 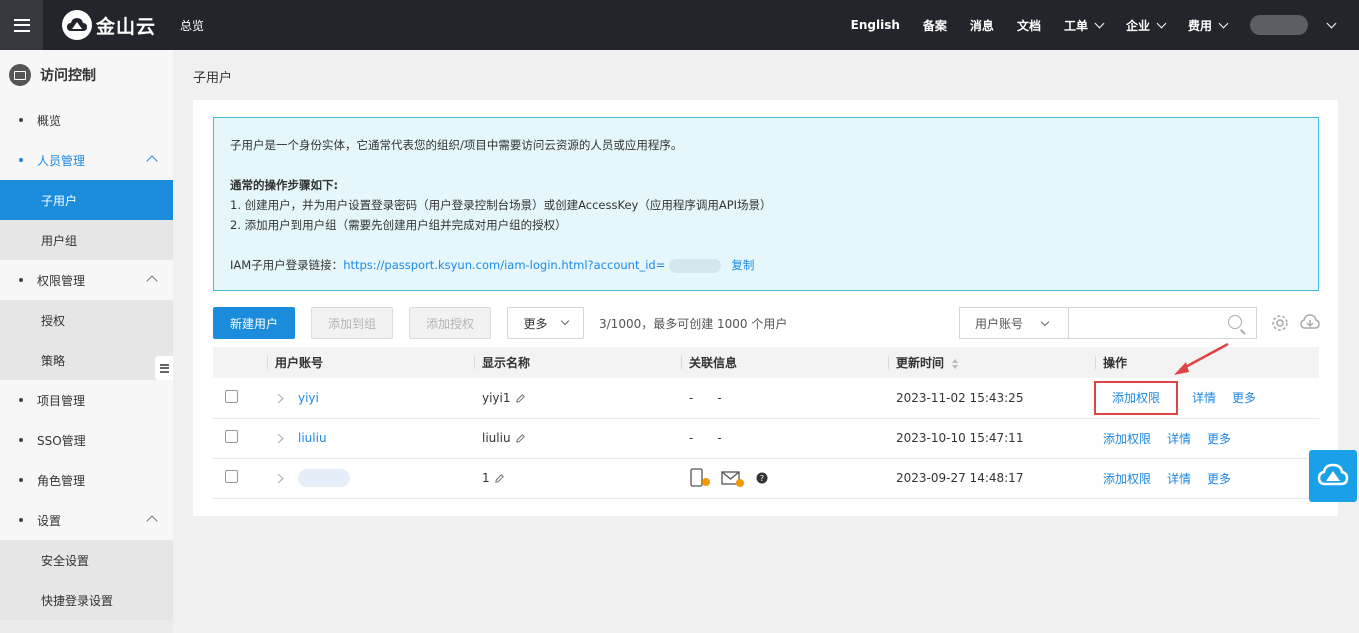 I want to click on email-icon, so click(x=732, y=479).